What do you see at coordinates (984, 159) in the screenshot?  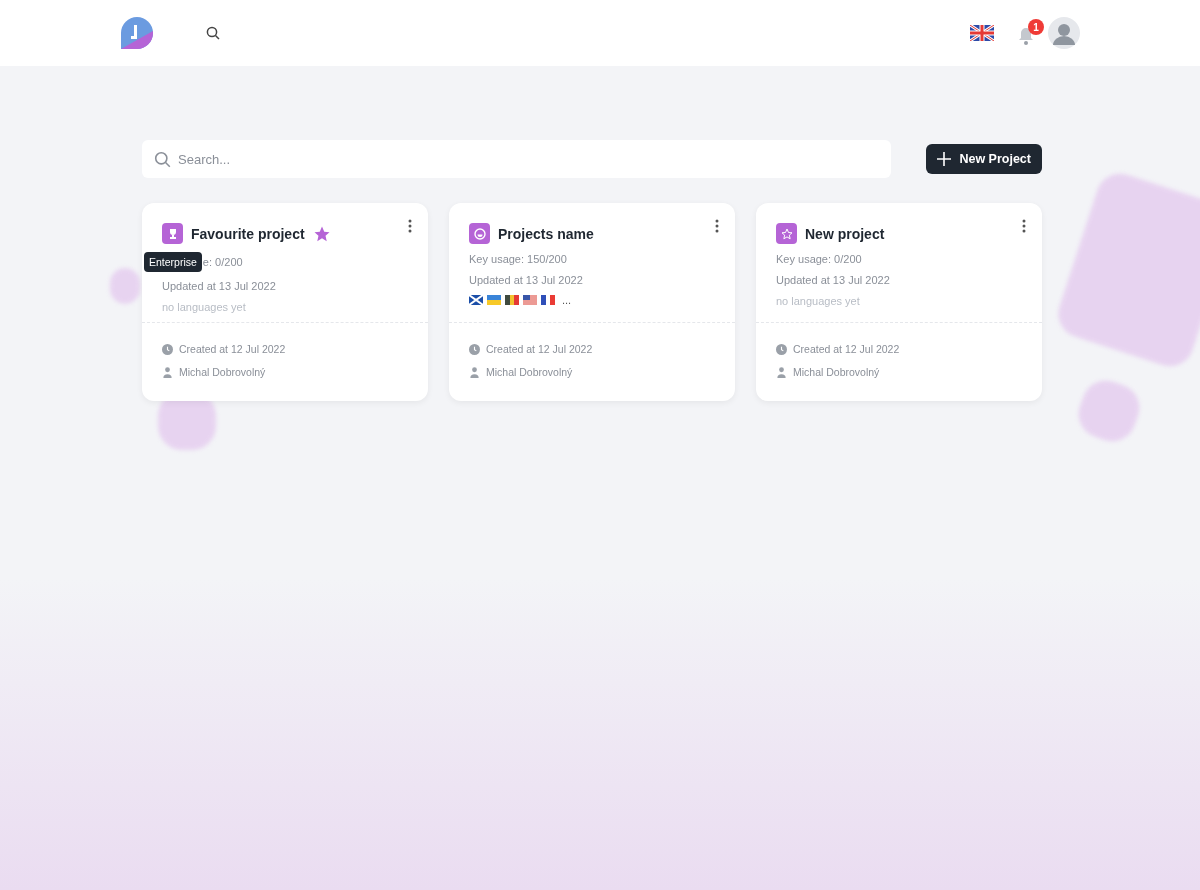 I see `new-project-button: New Project` at bounding box center [984, 159].